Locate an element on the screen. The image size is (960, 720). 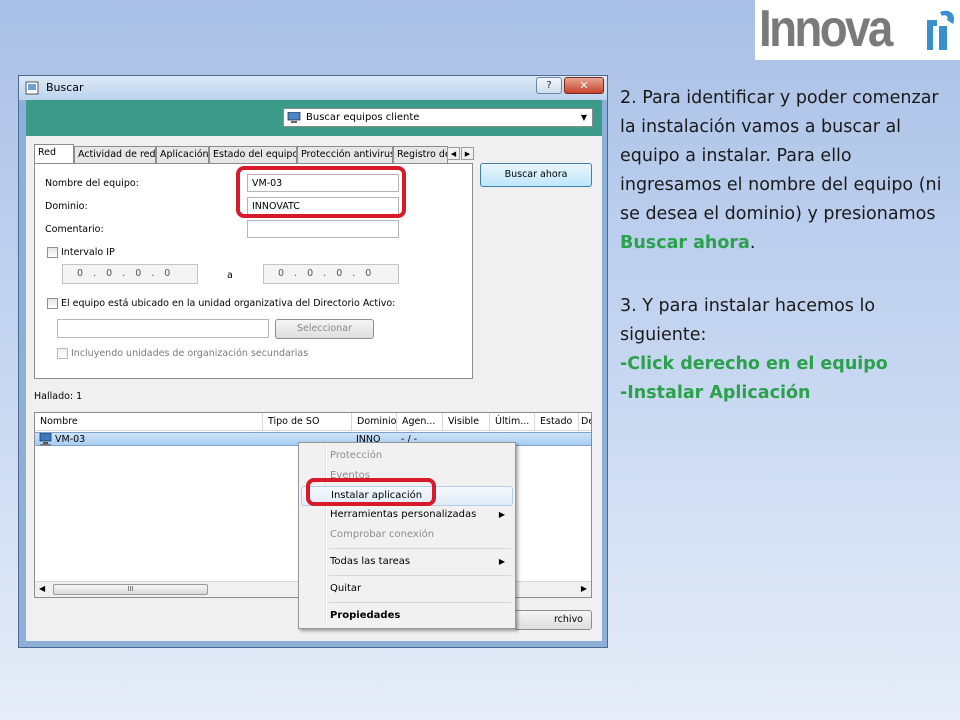
column-header-os-type: Tipo de SO is located at coordinates (307, 422).